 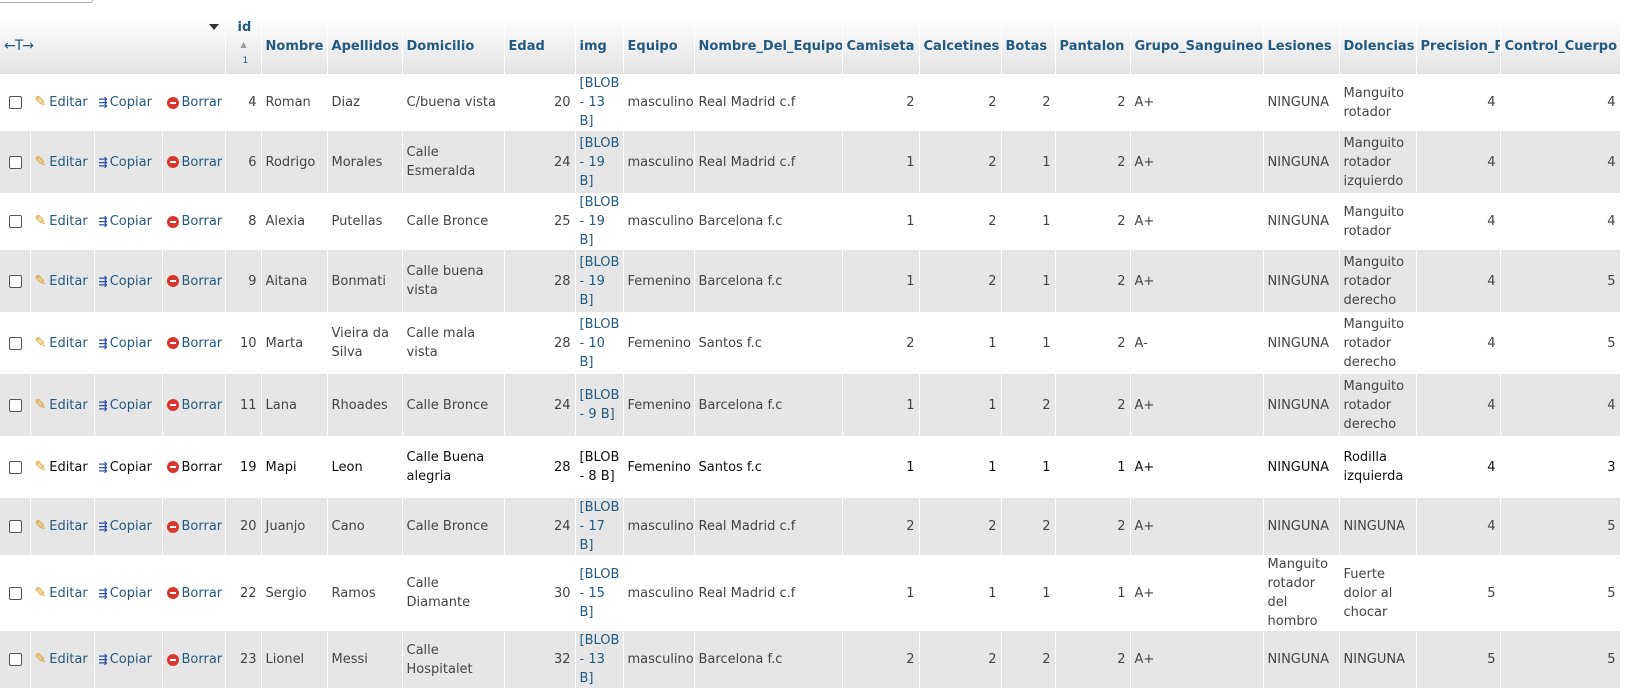 I want to click on cell-img: [BLOB - 8 B], so click(x=599, y=467).